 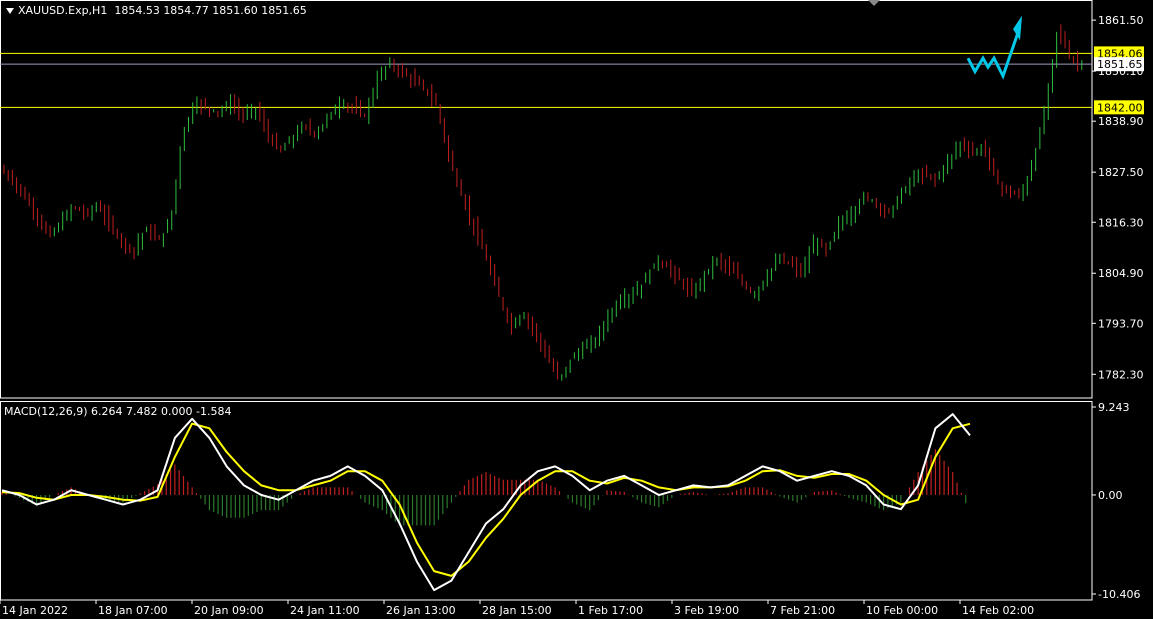 I want to click on chart-shift-icon, so click(x=874, y=3).